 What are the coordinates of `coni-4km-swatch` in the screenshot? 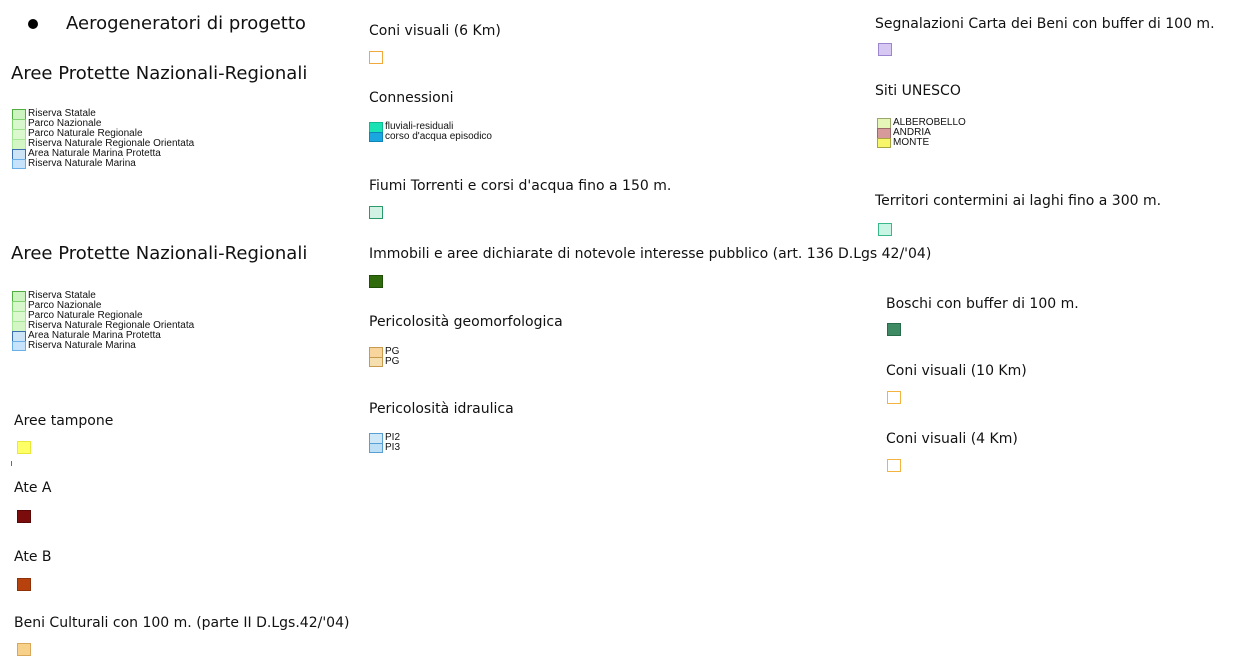 It's located at (894, 465).